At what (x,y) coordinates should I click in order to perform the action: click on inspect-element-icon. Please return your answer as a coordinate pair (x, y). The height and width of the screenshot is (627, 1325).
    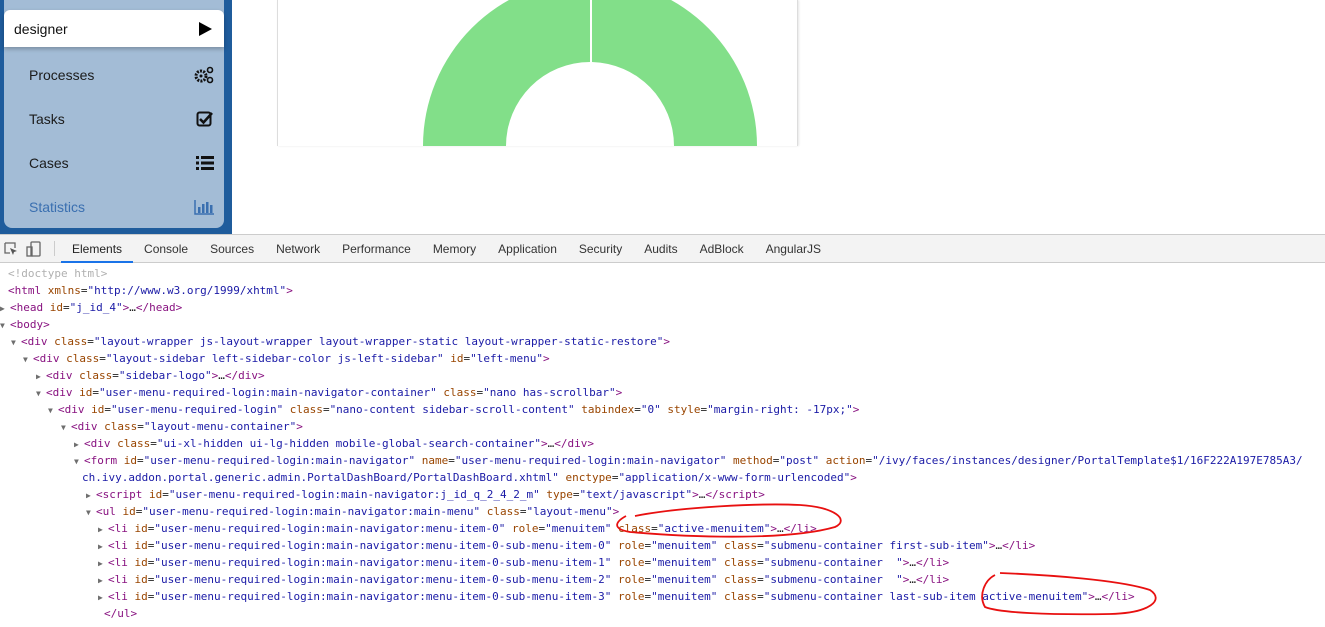
    Looking at the image, I should click on (11, 248).